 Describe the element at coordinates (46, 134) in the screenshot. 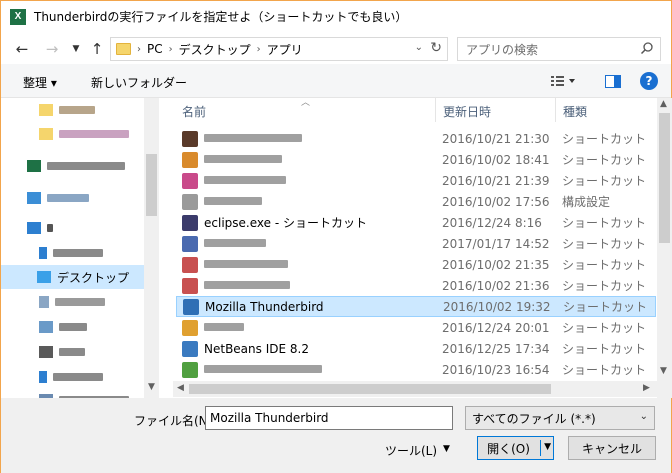

I see `folder-icon` at that location.